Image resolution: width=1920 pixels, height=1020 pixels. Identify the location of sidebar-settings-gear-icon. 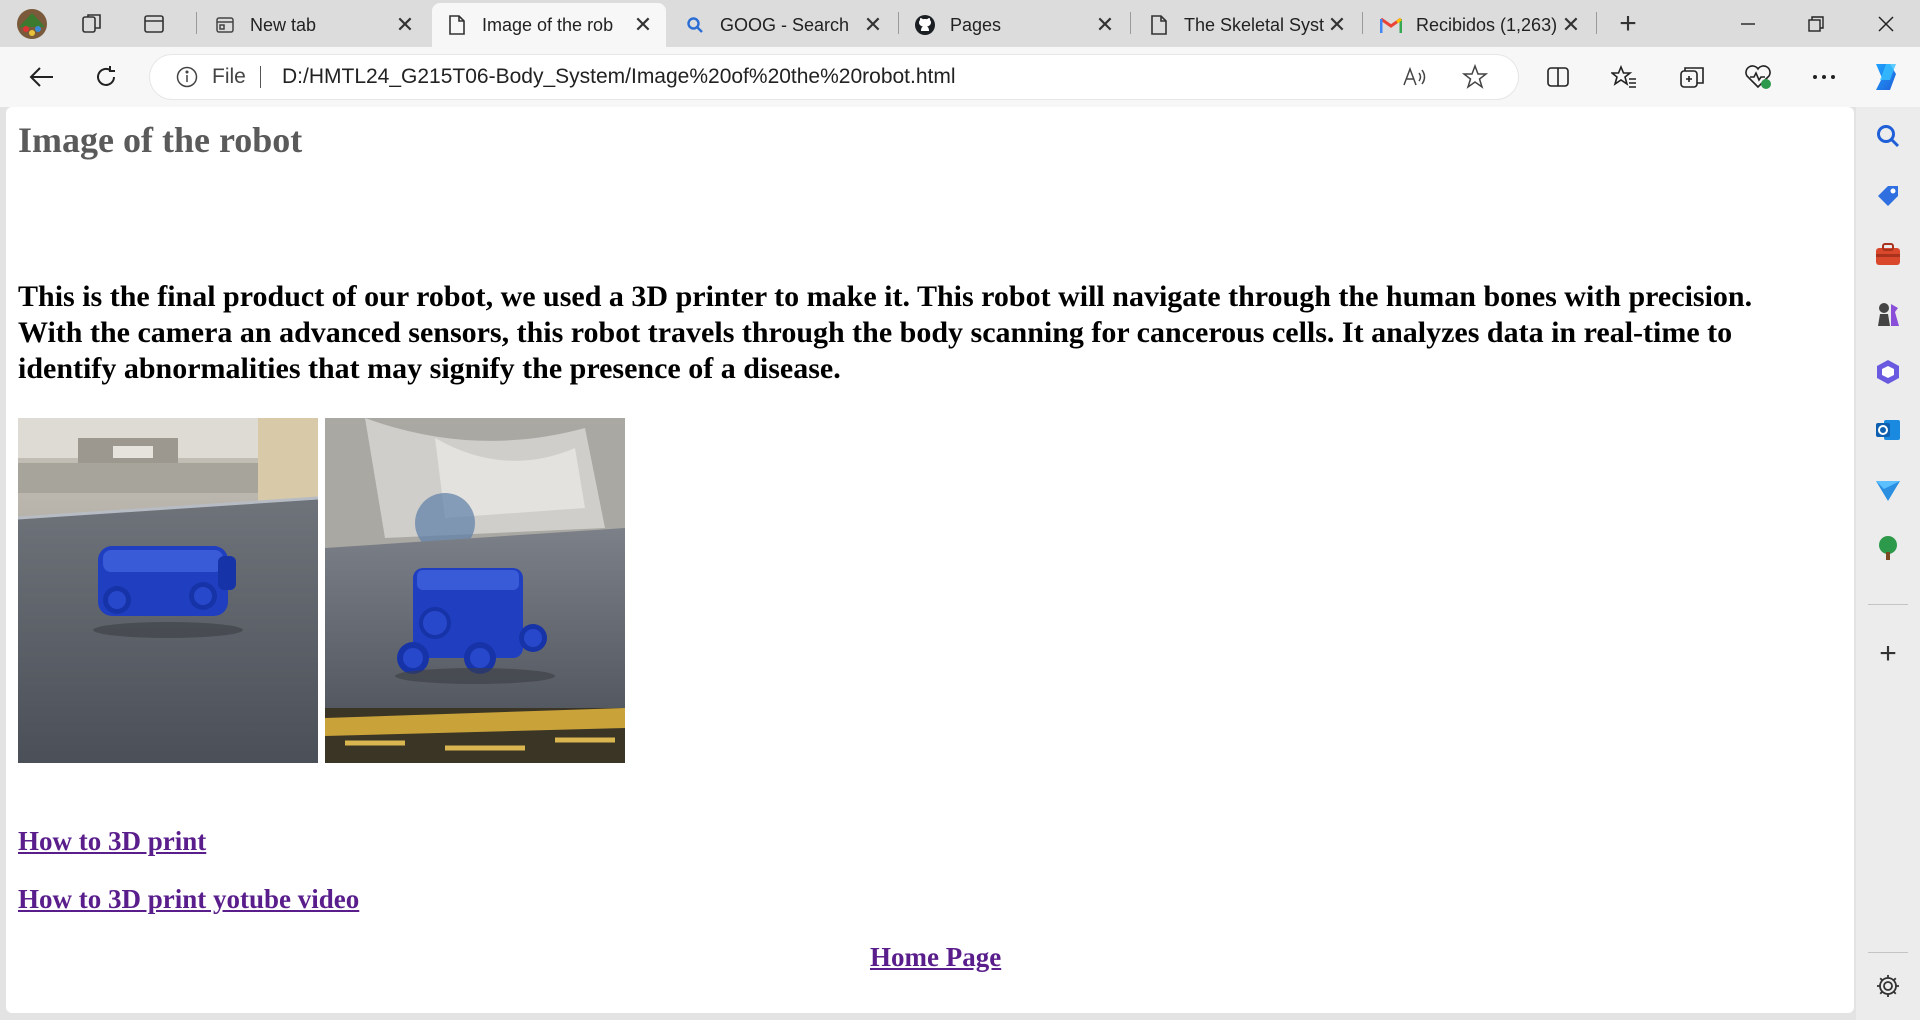
(1888, 986).